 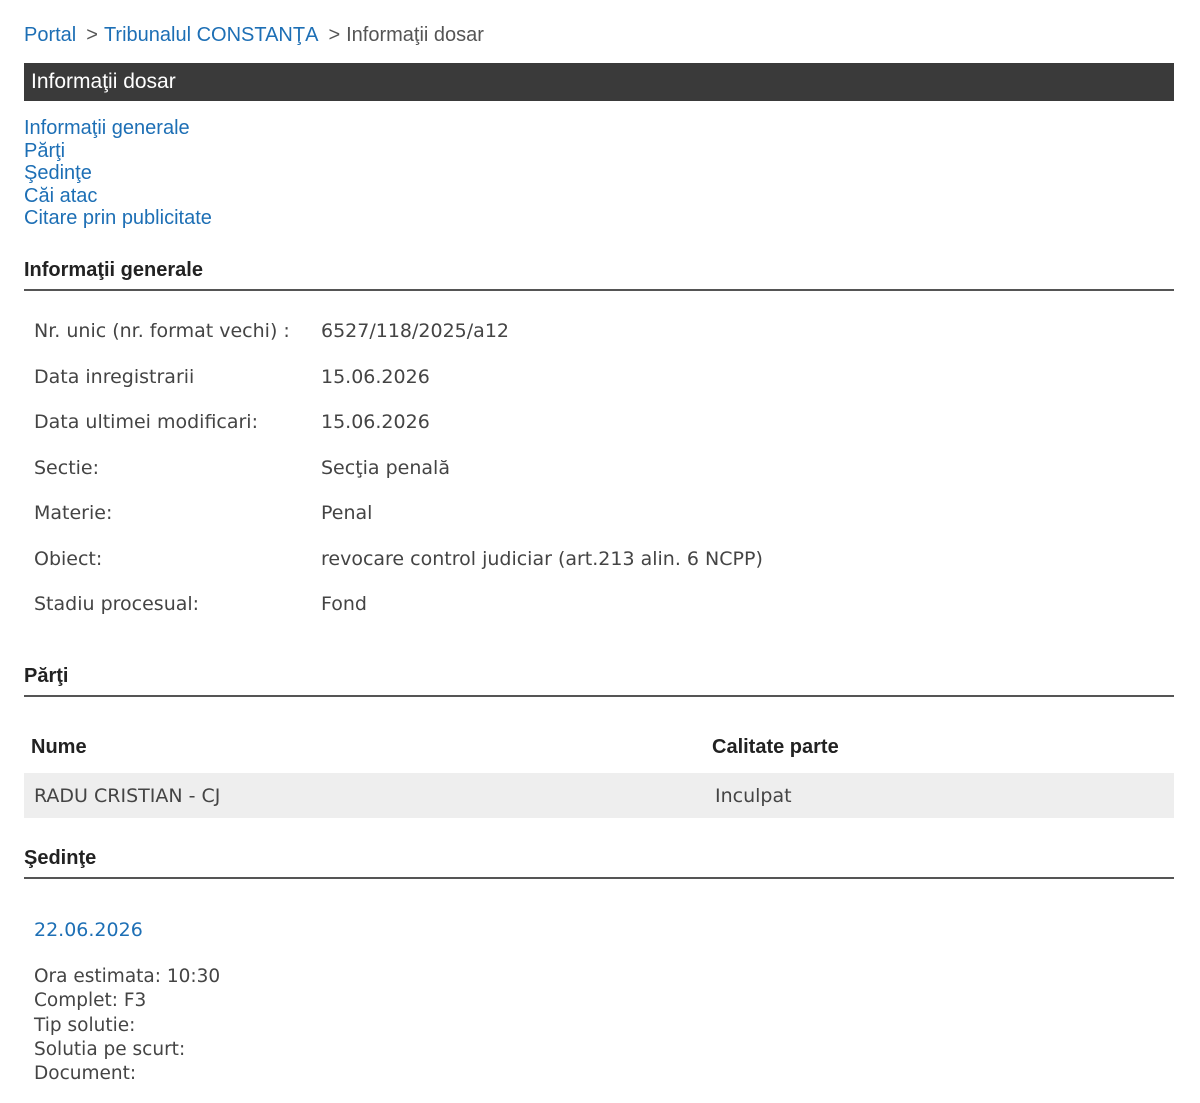 I want to click on breadcrumb-court-link: Tribunalul CONSTANŢA, so click(x=211, y=35).